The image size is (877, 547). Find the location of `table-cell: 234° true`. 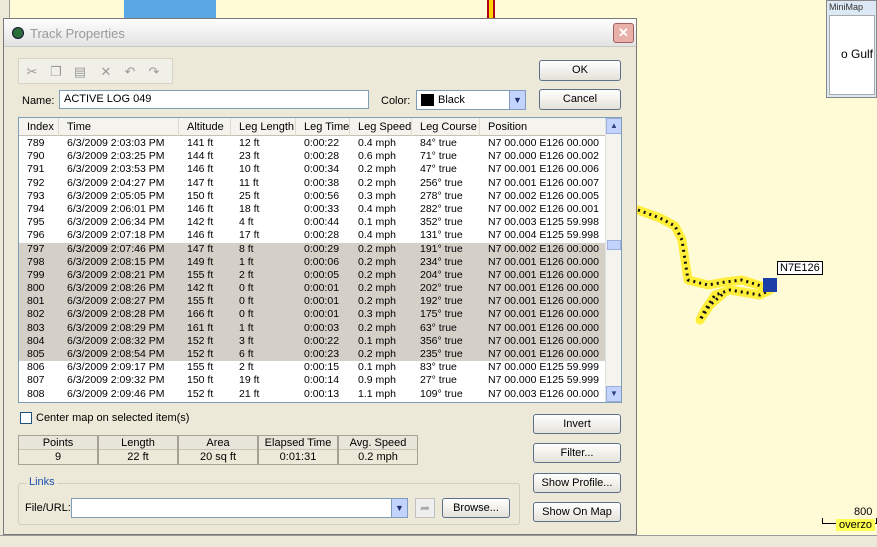

table-cell: 234° true is located at coordinates (441, 261).